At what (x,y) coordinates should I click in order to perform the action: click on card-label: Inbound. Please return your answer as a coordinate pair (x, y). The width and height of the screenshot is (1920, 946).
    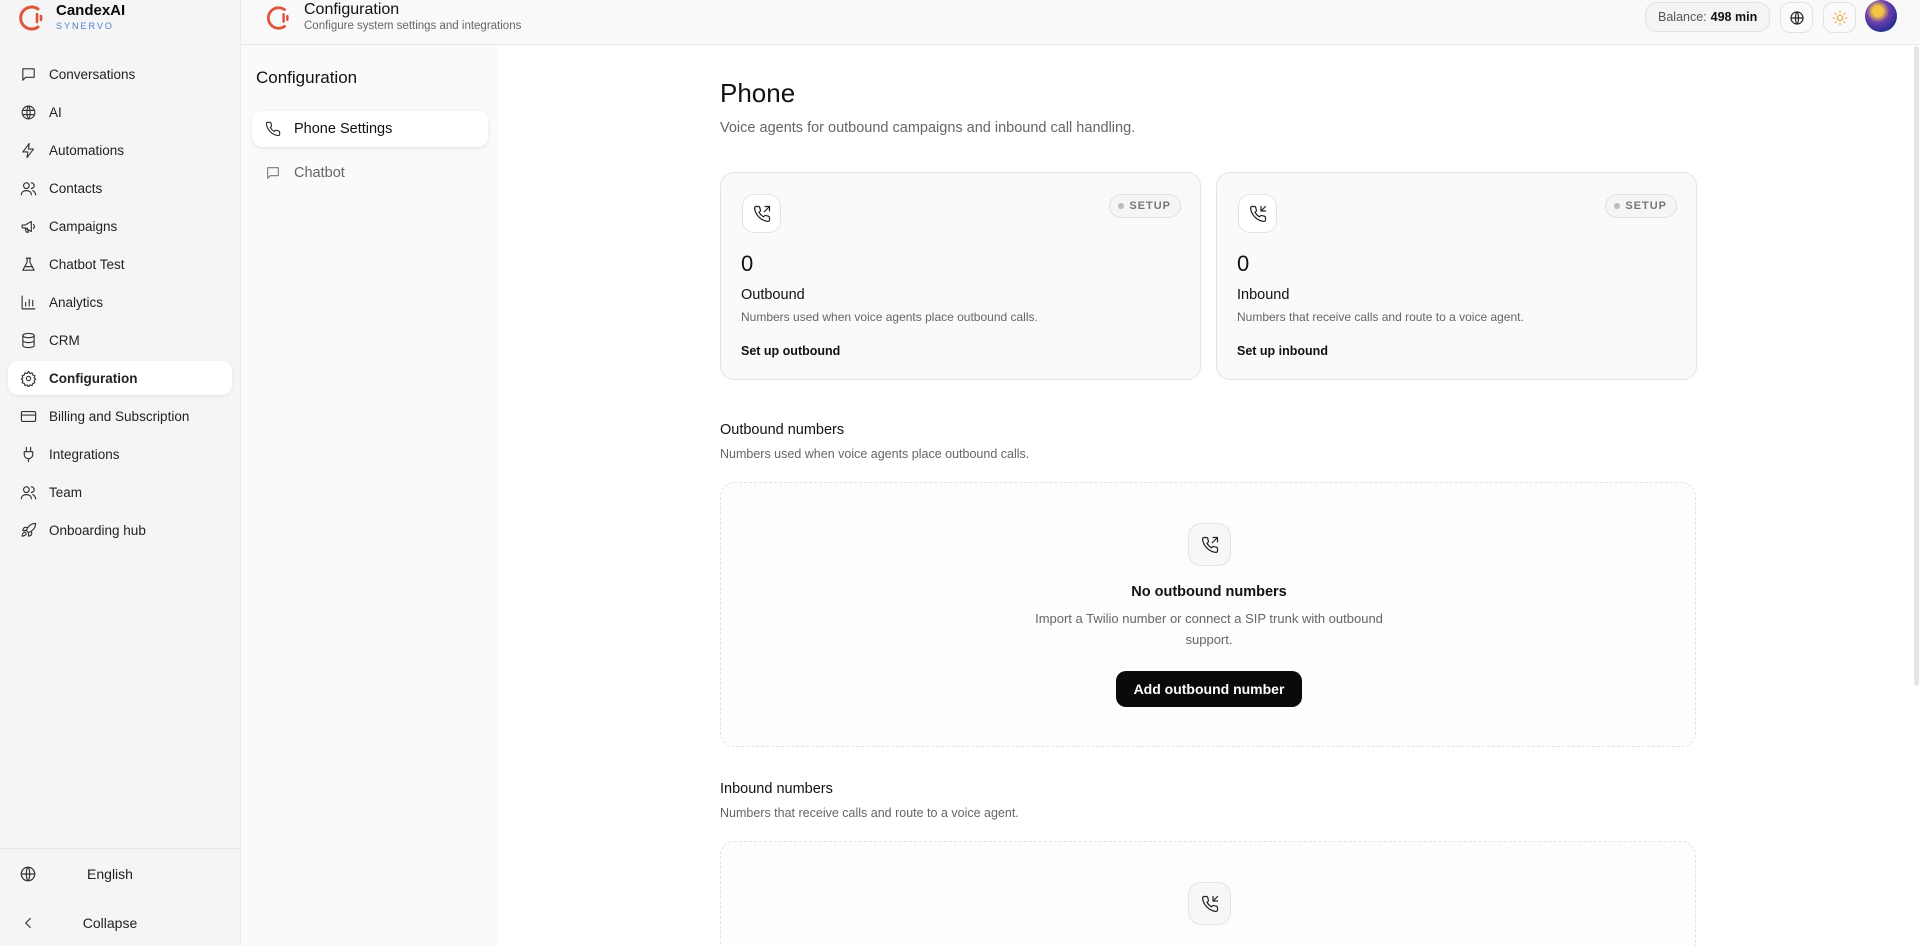
    Looking at the image, I should click on (1263, 295).